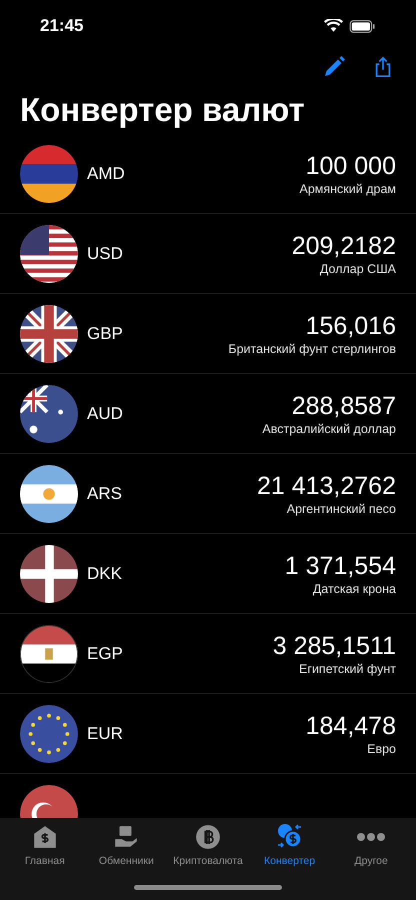  Describe the element at coordinates (344, 245) in the screenshot. I see `currency-amount: 209,2182` at that location.